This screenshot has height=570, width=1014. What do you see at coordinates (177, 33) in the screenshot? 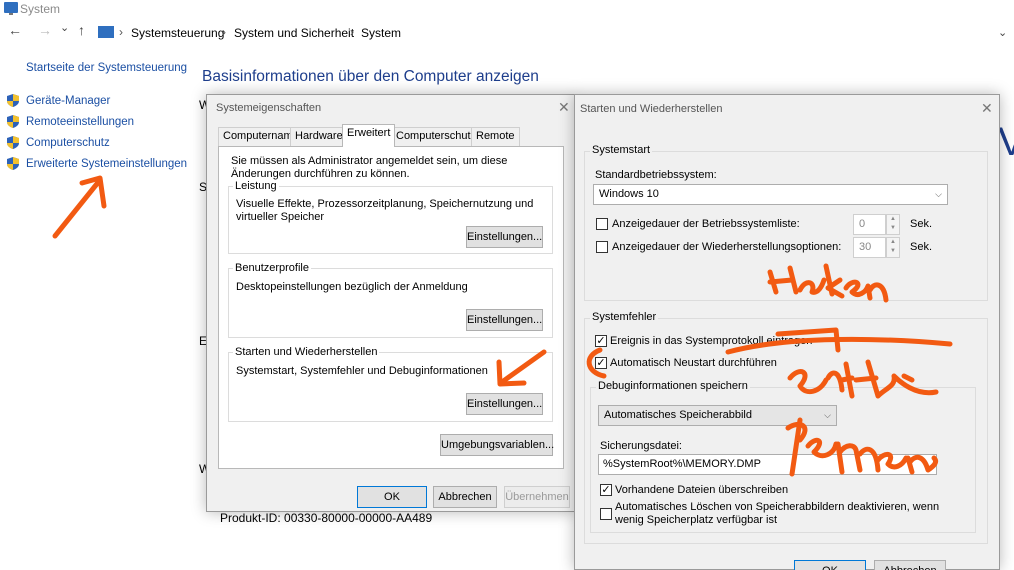
I see `breadcrumb-systemsteuerung: Systemsteuerung` at bounding box center [177, 33].